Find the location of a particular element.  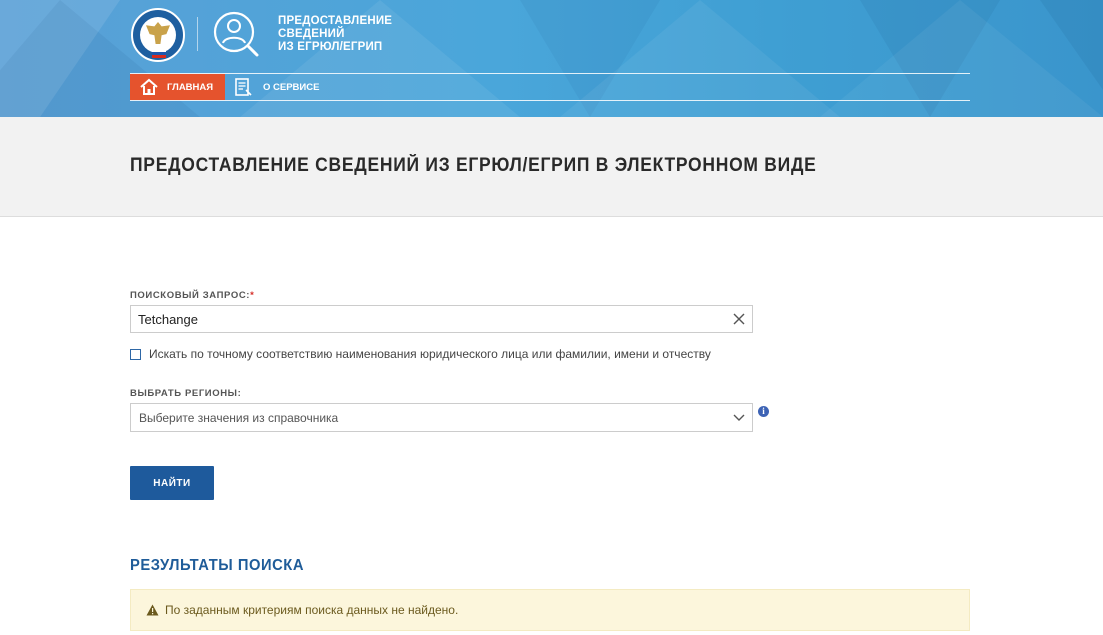

regions-label: ВЫБРАТЬ РЕГИОНЫ: is located at coordinates (186, 393).